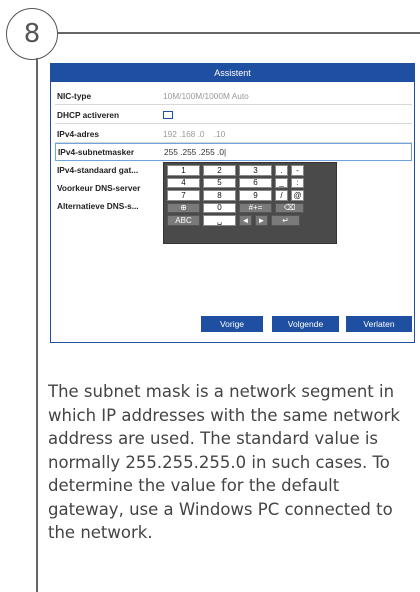  I want to click on ipv4-subnet-field: 255 .255 .255 .0|, so click(195, 152).